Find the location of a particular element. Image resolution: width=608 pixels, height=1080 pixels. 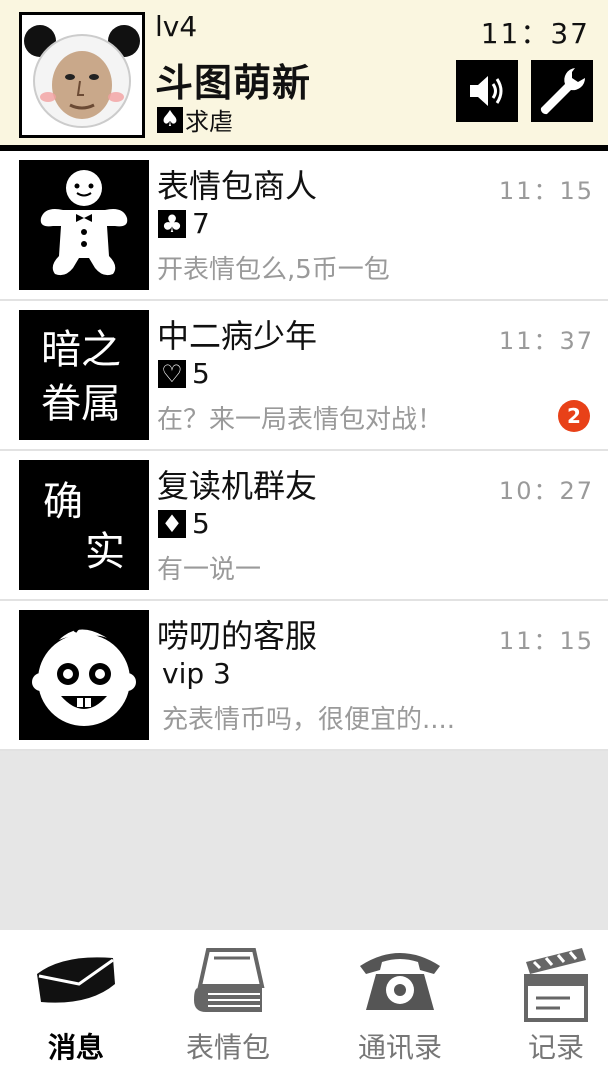

tab-messages: 消息 is located at coordinates (76, 1005).